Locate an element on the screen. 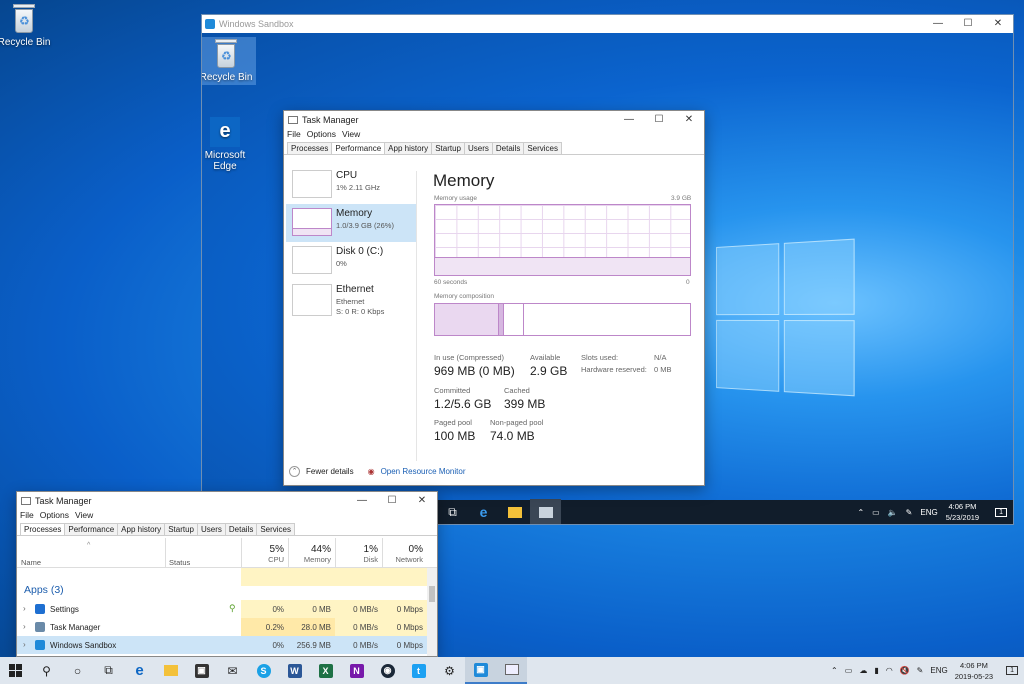 The height and width of the screenshot is (684, 1024). tm1-menu-view: View is located at coordinates (351, 135).